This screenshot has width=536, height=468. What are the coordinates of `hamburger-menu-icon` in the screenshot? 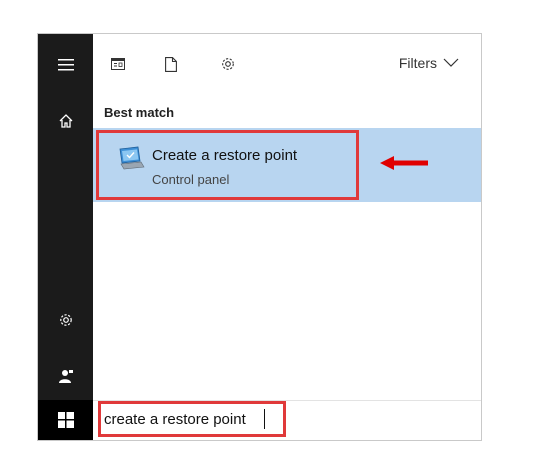 It's located at (65, 65).